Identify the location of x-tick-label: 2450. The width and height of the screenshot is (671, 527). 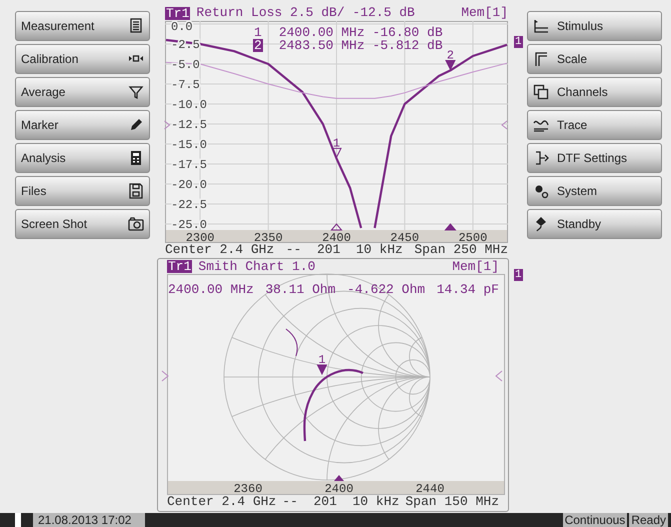
(405, 238).